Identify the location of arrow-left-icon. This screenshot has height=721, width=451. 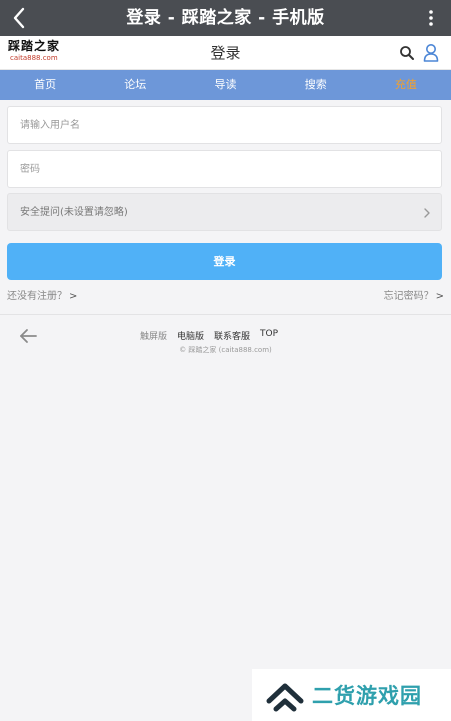
(28, 336).